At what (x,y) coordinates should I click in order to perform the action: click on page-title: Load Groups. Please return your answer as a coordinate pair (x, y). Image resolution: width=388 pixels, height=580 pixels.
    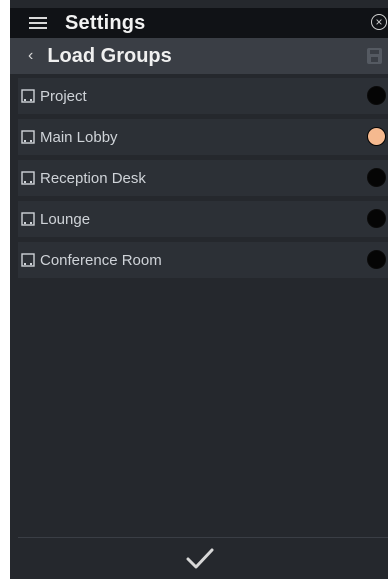
    Looking at the image, I should click on (109, 55).